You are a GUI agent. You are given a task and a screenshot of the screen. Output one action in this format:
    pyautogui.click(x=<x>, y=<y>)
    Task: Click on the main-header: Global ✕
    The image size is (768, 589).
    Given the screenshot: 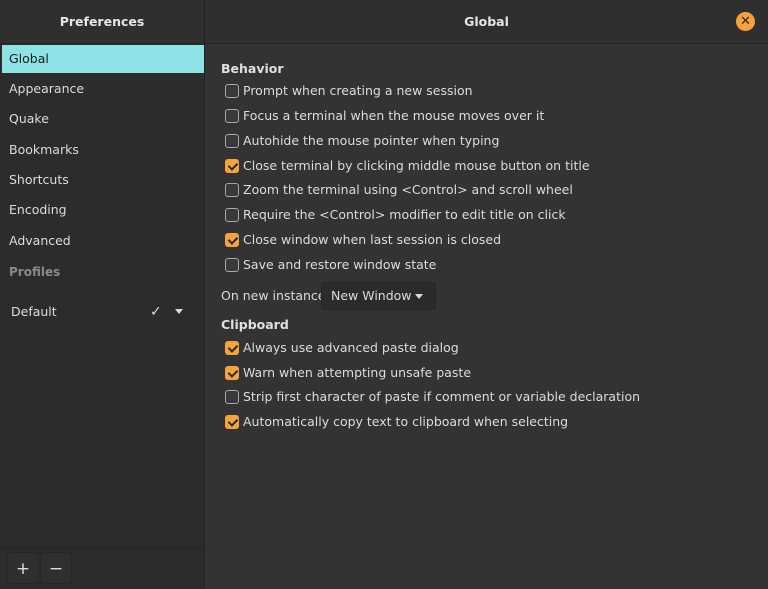 What is the action you would take?
    pyautogui.click(x=486, y=22)
    